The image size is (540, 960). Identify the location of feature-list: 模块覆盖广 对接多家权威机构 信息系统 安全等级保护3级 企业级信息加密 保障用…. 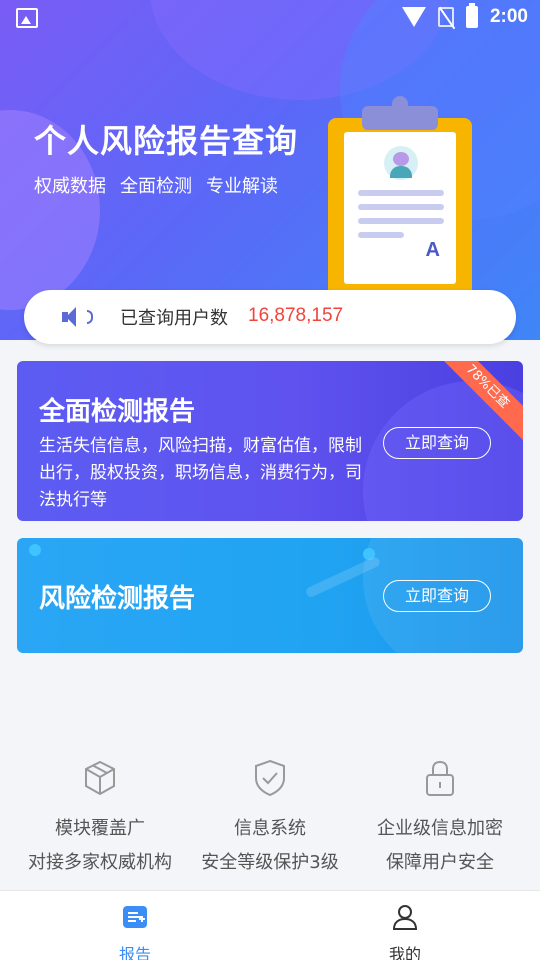
(270, 818).